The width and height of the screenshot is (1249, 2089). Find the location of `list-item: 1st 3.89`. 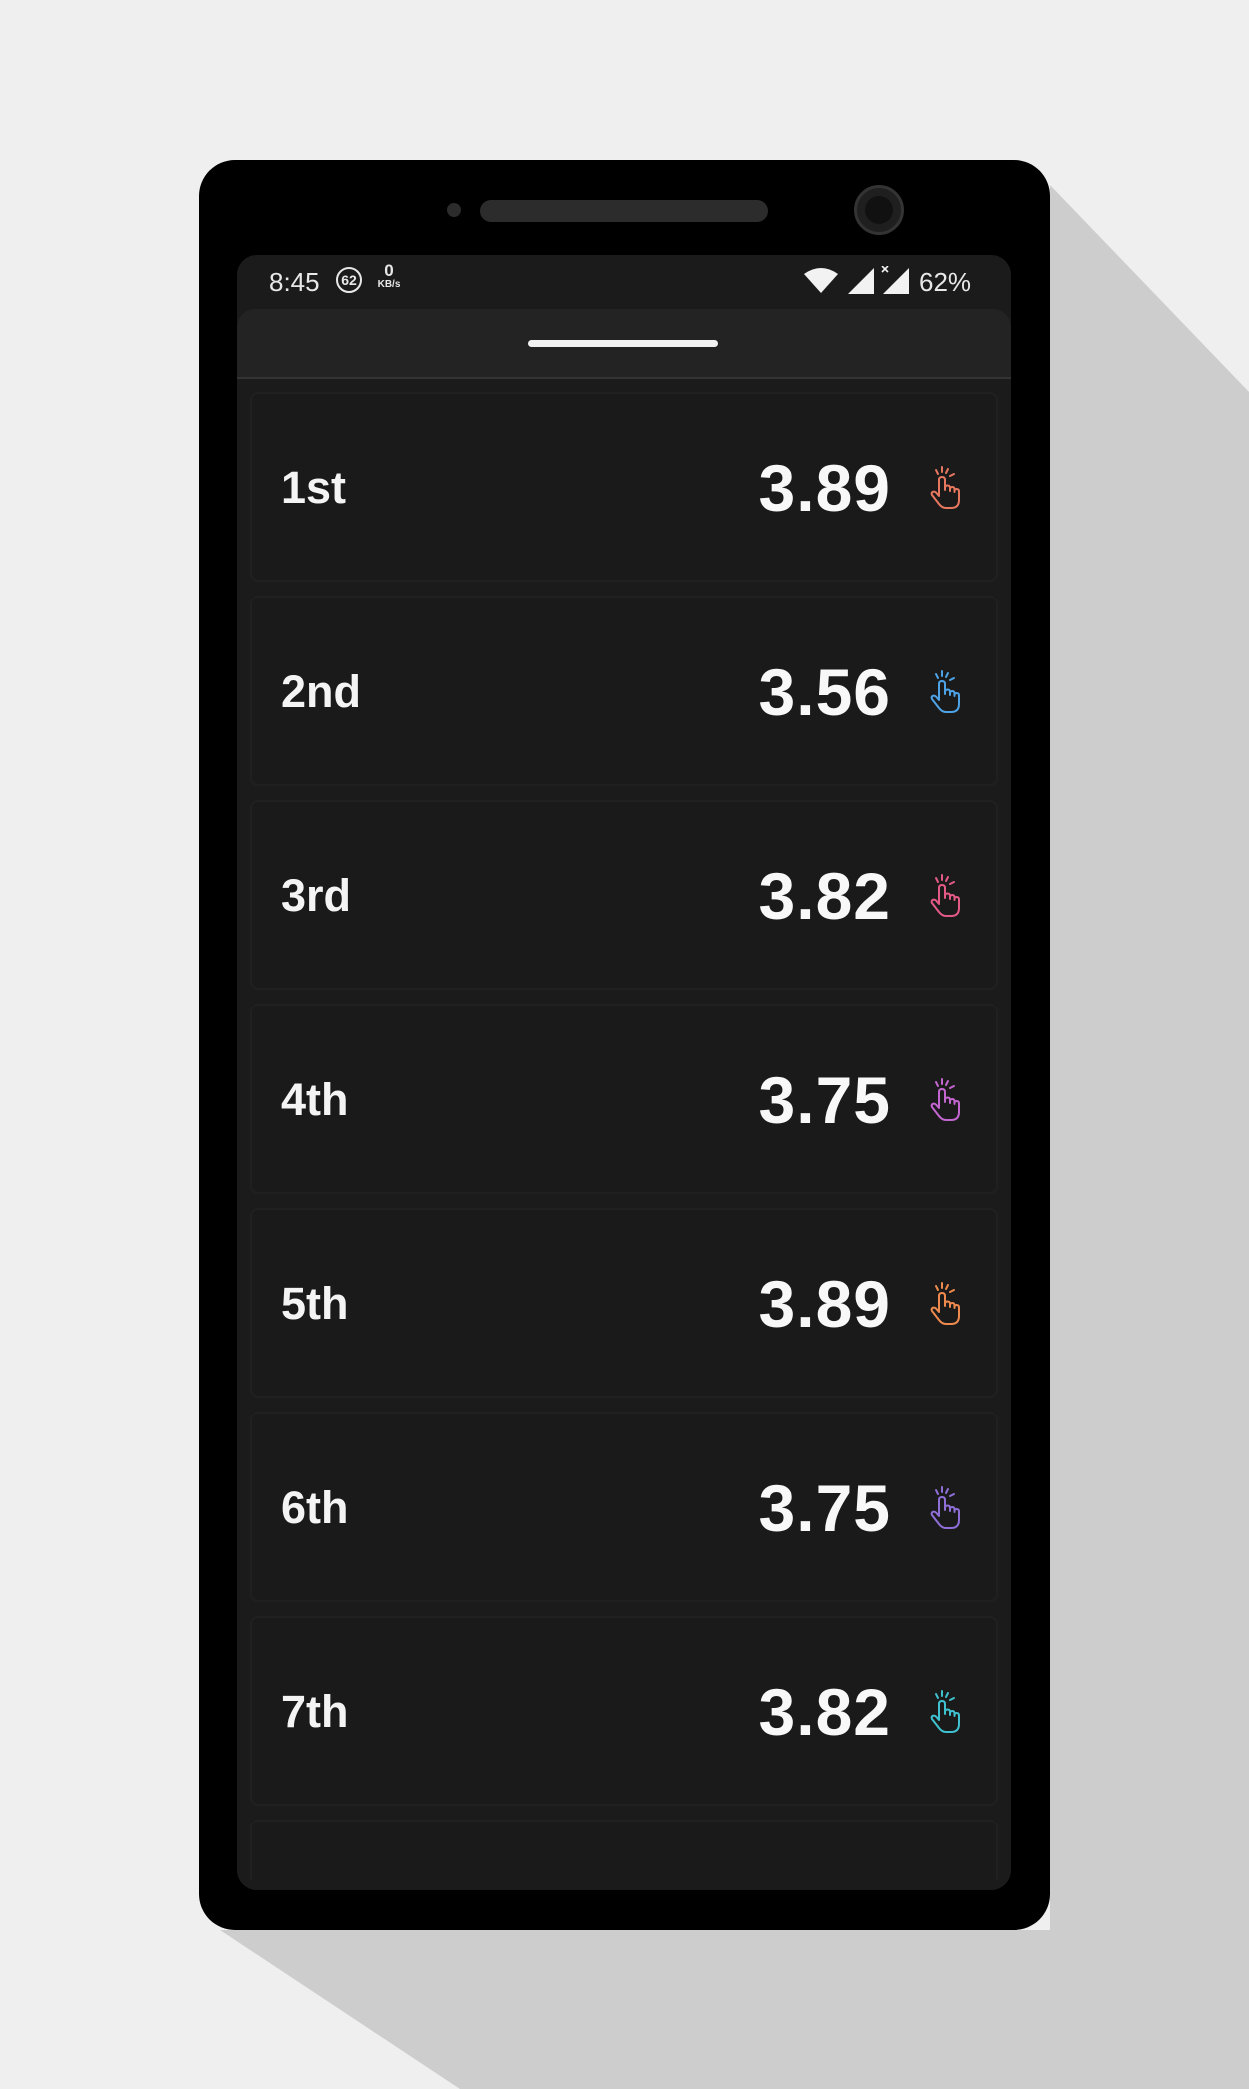

list-item: 1st 3.89 is located at coordinates (624, 487).